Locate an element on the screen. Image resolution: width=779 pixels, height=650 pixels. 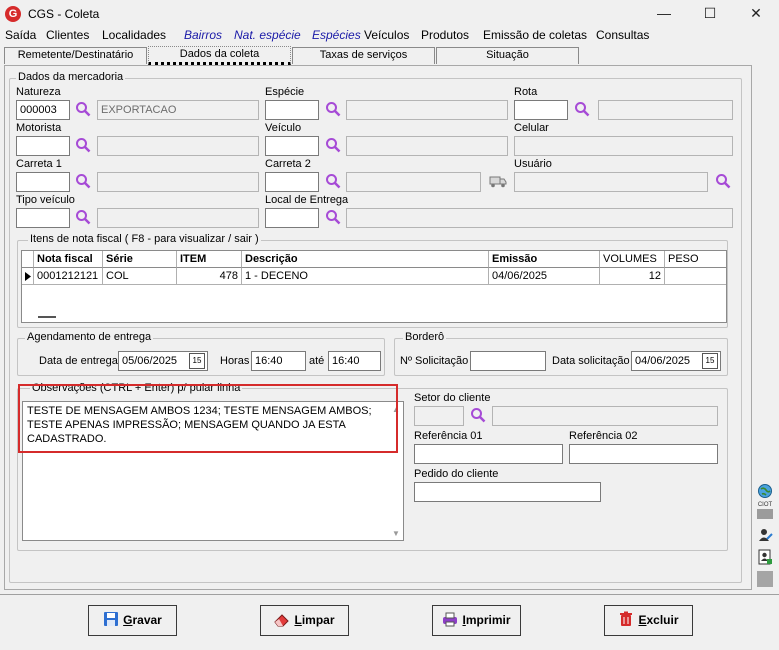
imprimir-button: Imprimir is located at coordinates (476, 620).